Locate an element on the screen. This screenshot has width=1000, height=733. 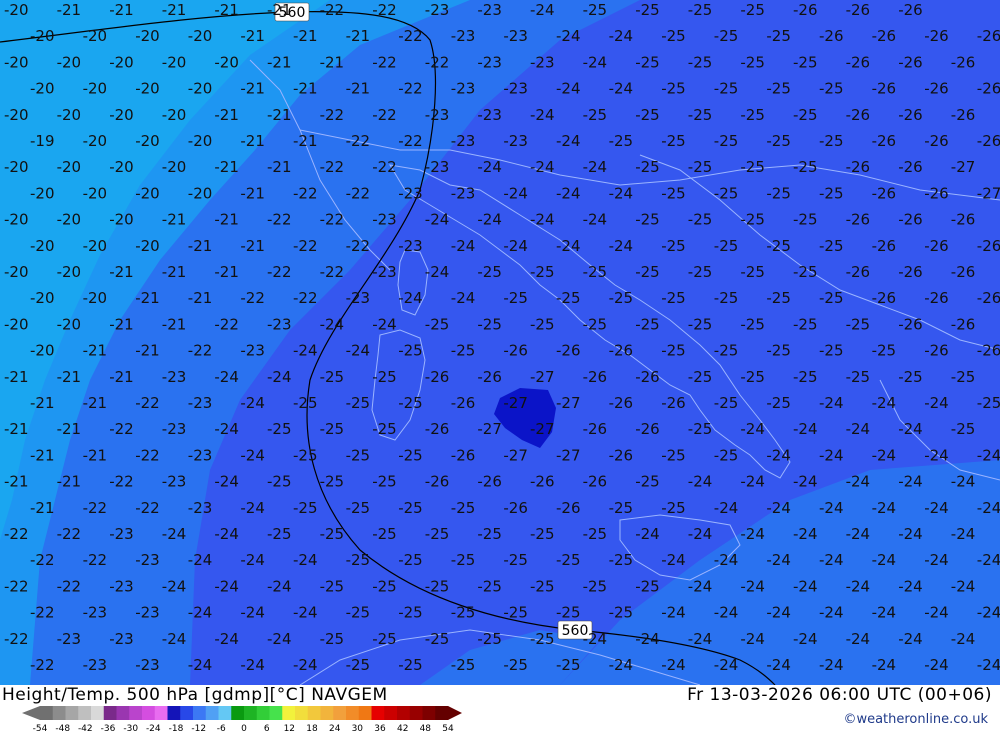
site-credit: ©weatheronline.co.uk is located at coordinates (915, 719).